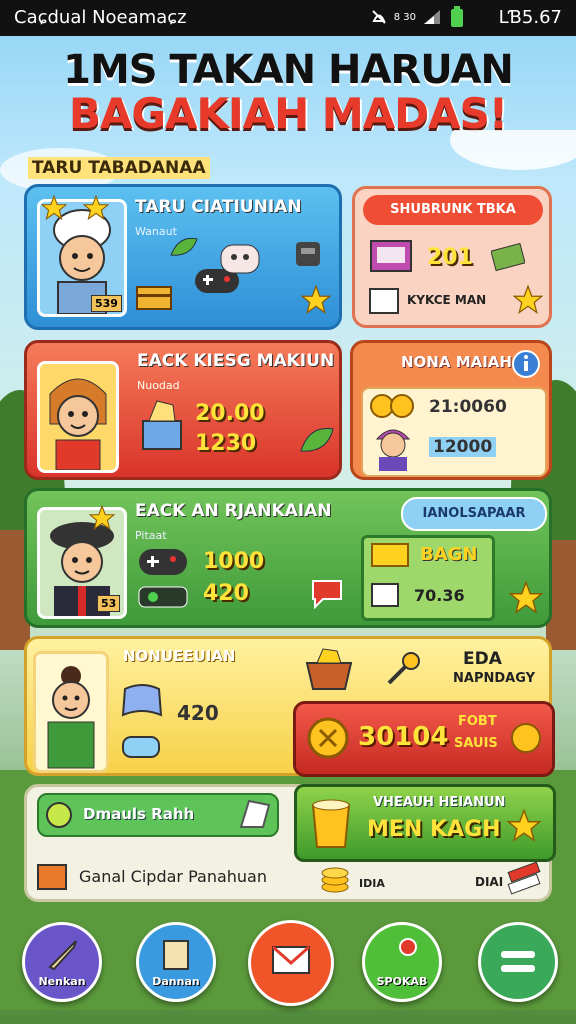  Describe the element at coordinates (434, 829) in the screenshot. I see `cta-line-2: MEN KAGH` at that location.